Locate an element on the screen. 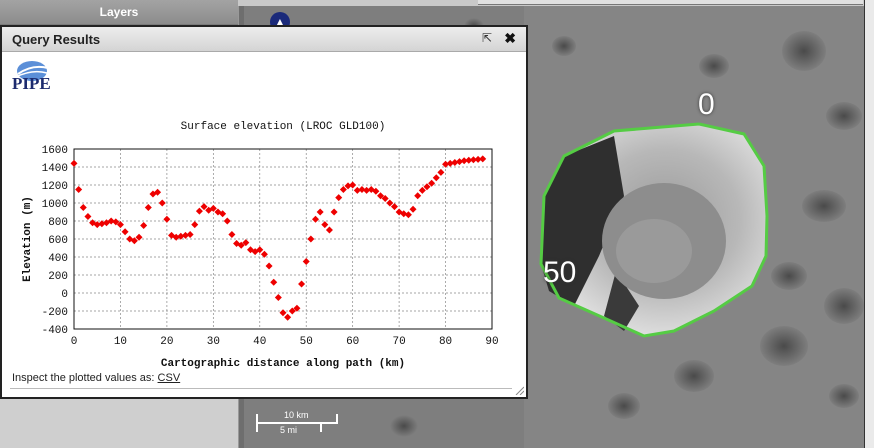 The width and height of the screenshot is (874, 448). y-tick-label: 1000 is located at coordinates (55, 205).